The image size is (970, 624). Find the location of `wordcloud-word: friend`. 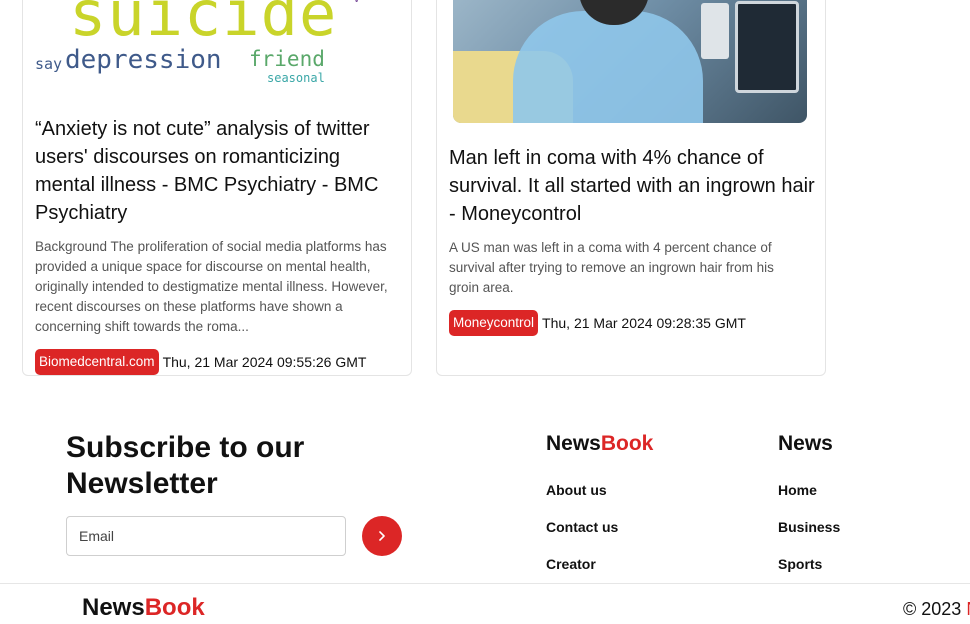

wordcloud-word: friend is located at coordinates (287, 59).